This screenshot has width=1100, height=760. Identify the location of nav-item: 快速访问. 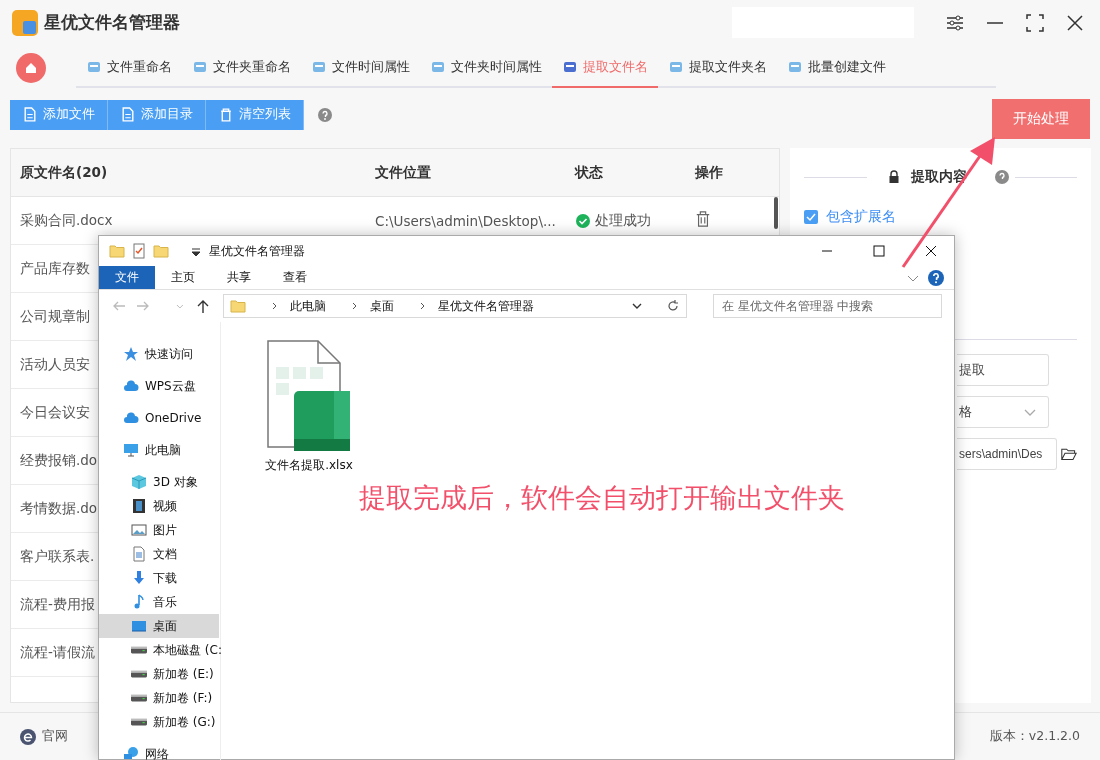
(159, 354).